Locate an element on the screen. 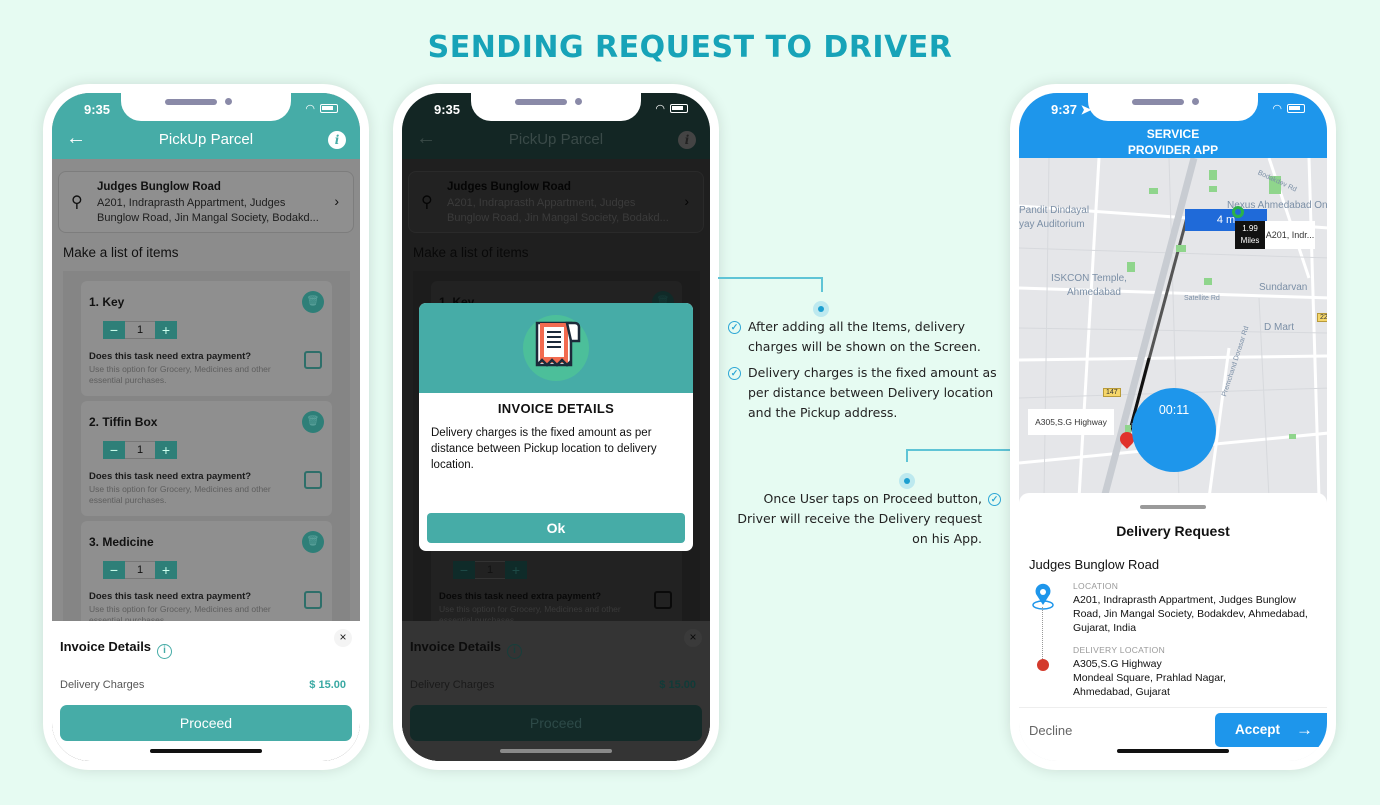 Image resolution: width=1380 pixels, height=805 pixels. connector-line is located at coordinates (770, 284).